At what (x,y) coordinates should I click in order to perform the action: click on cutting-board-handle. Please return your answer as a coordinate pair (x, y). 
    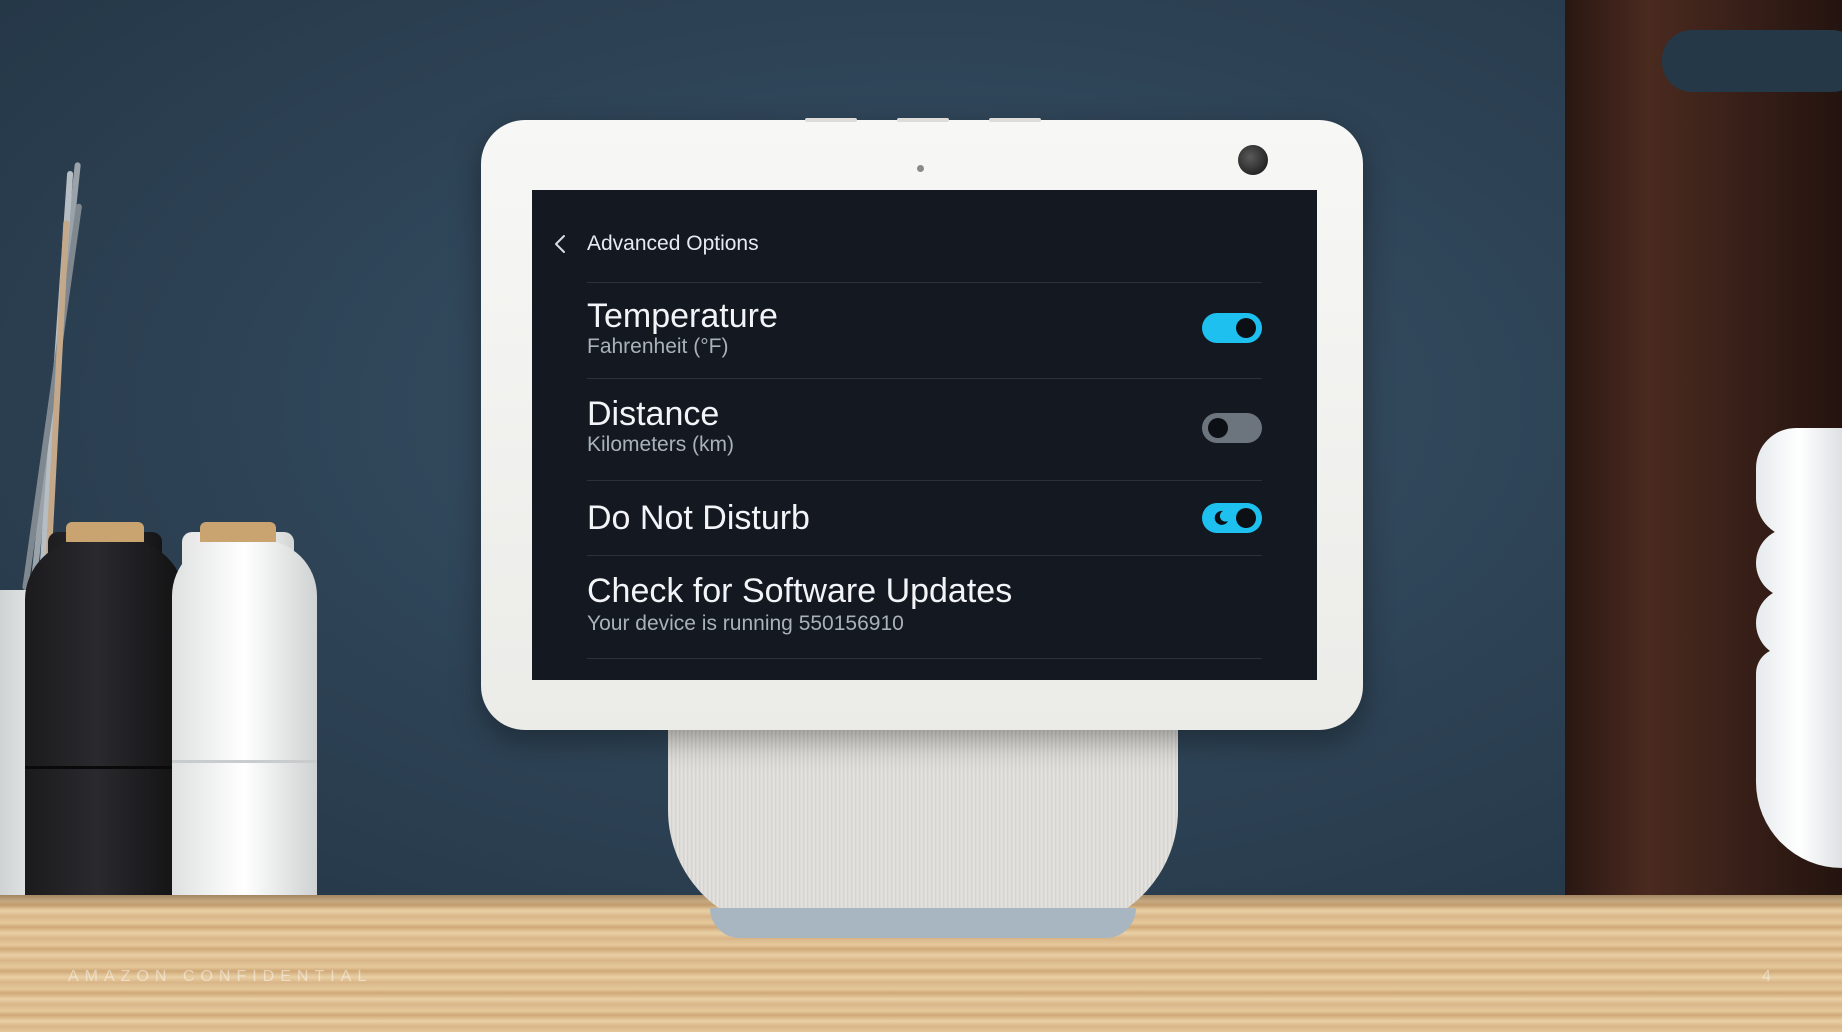
    Looking at the image, I should click on (1752, 61).